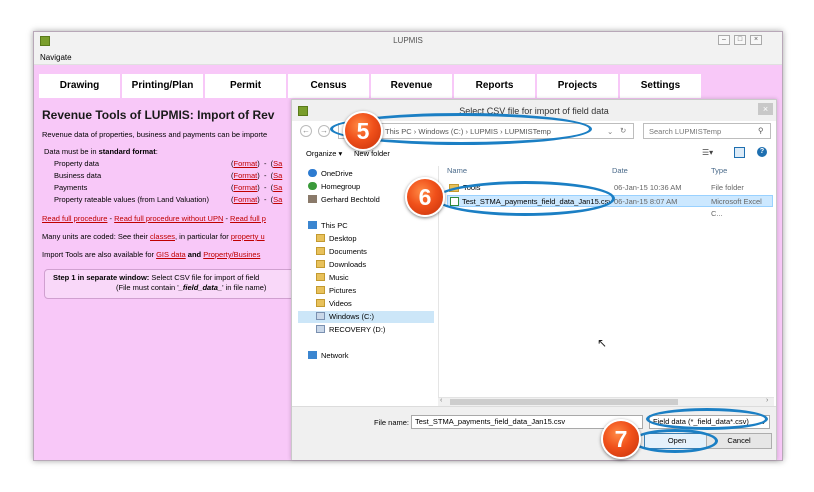  I want to click on horizontal-scrollbar: ‹ ›, so click(606, 401).